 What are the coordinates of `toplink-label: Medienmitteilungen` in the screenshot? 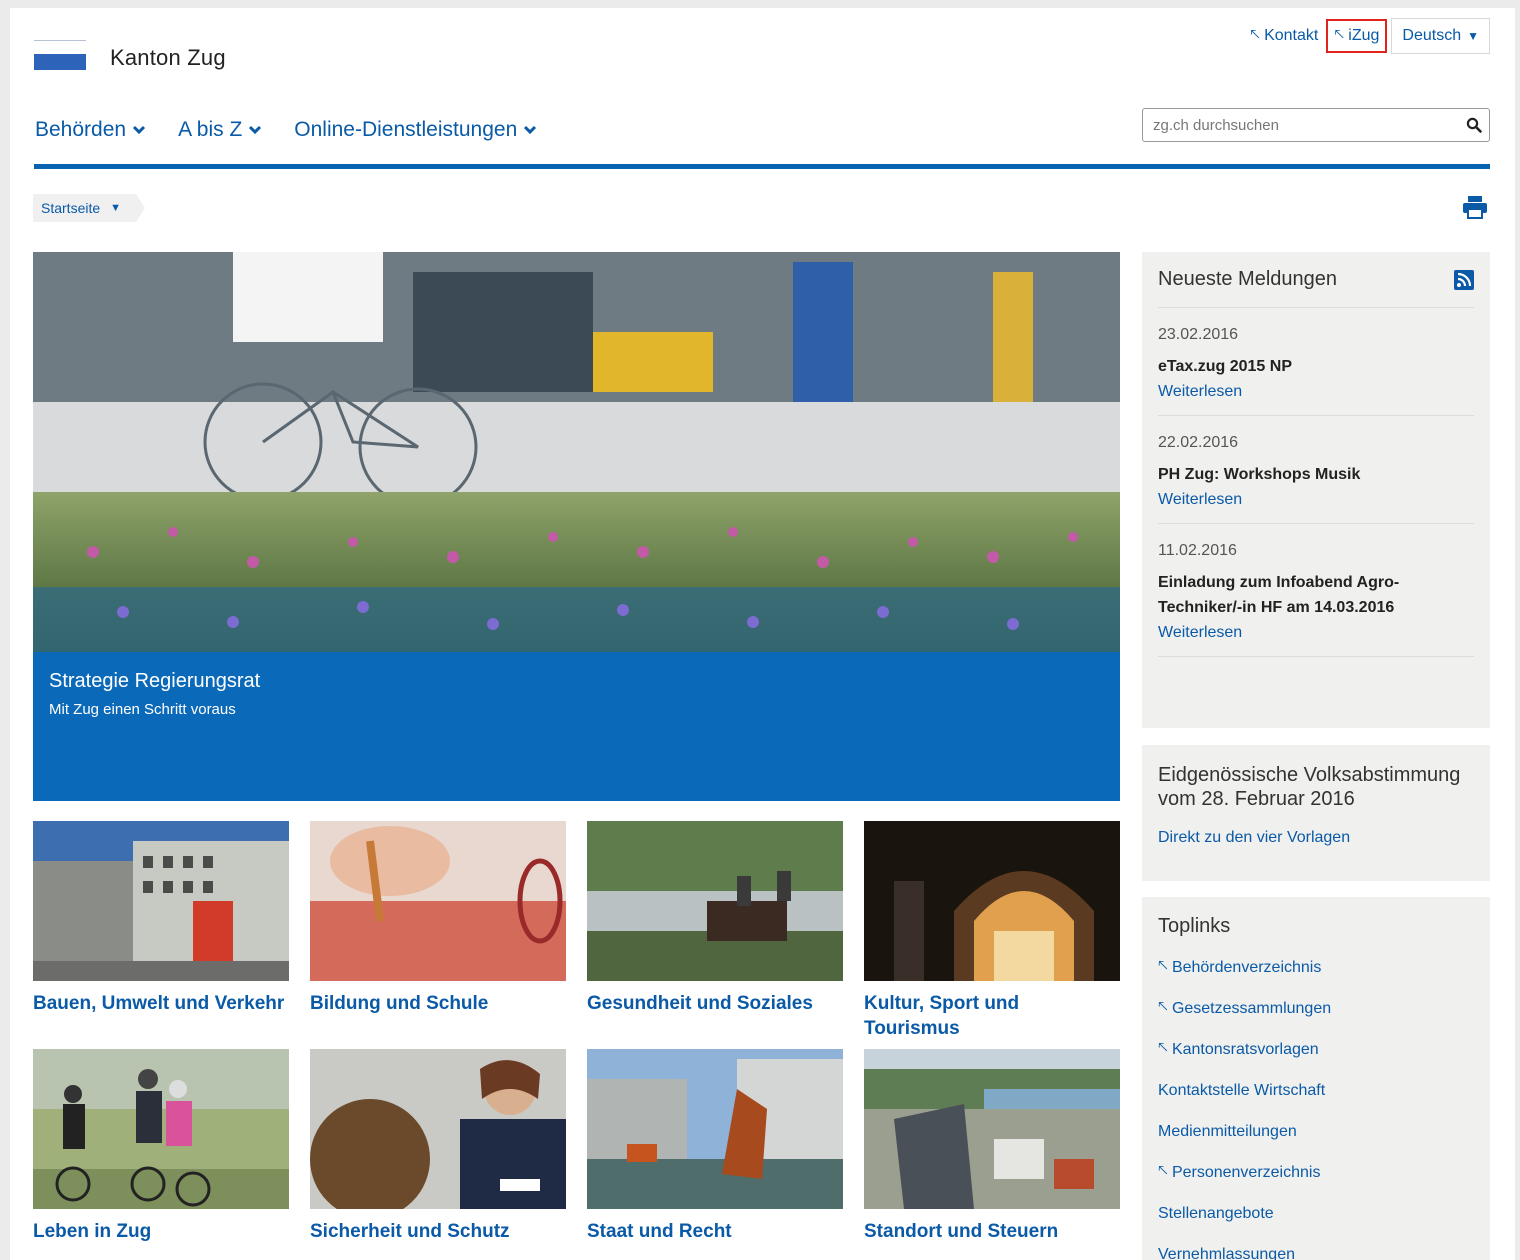 It's located at (1227, 1131).